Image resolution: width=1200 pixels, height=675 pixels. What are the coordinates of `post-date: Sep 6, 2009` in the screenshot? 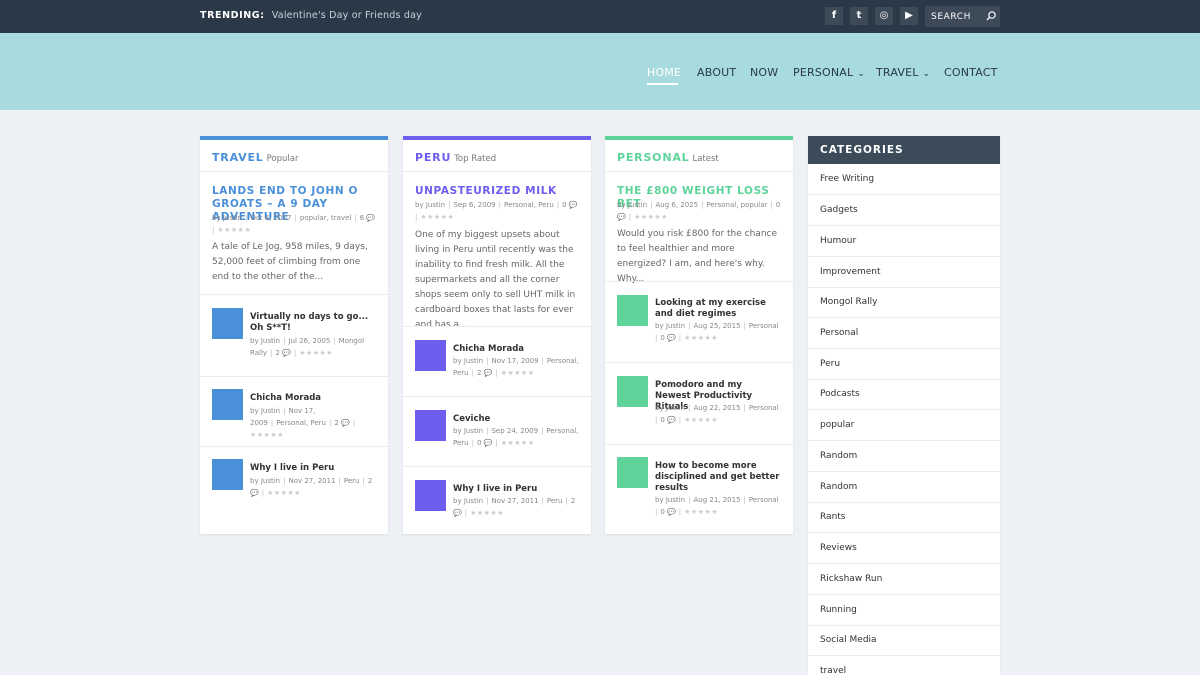 It's located at (474, 205).